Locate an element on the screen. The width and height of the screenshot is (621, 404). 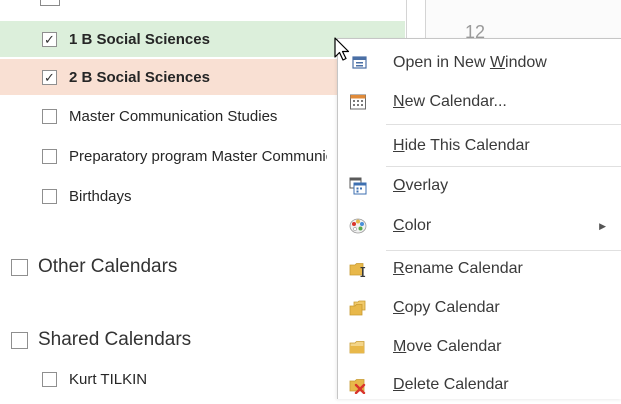
mouse-pointer-icon is located at coordinates (342, 49).